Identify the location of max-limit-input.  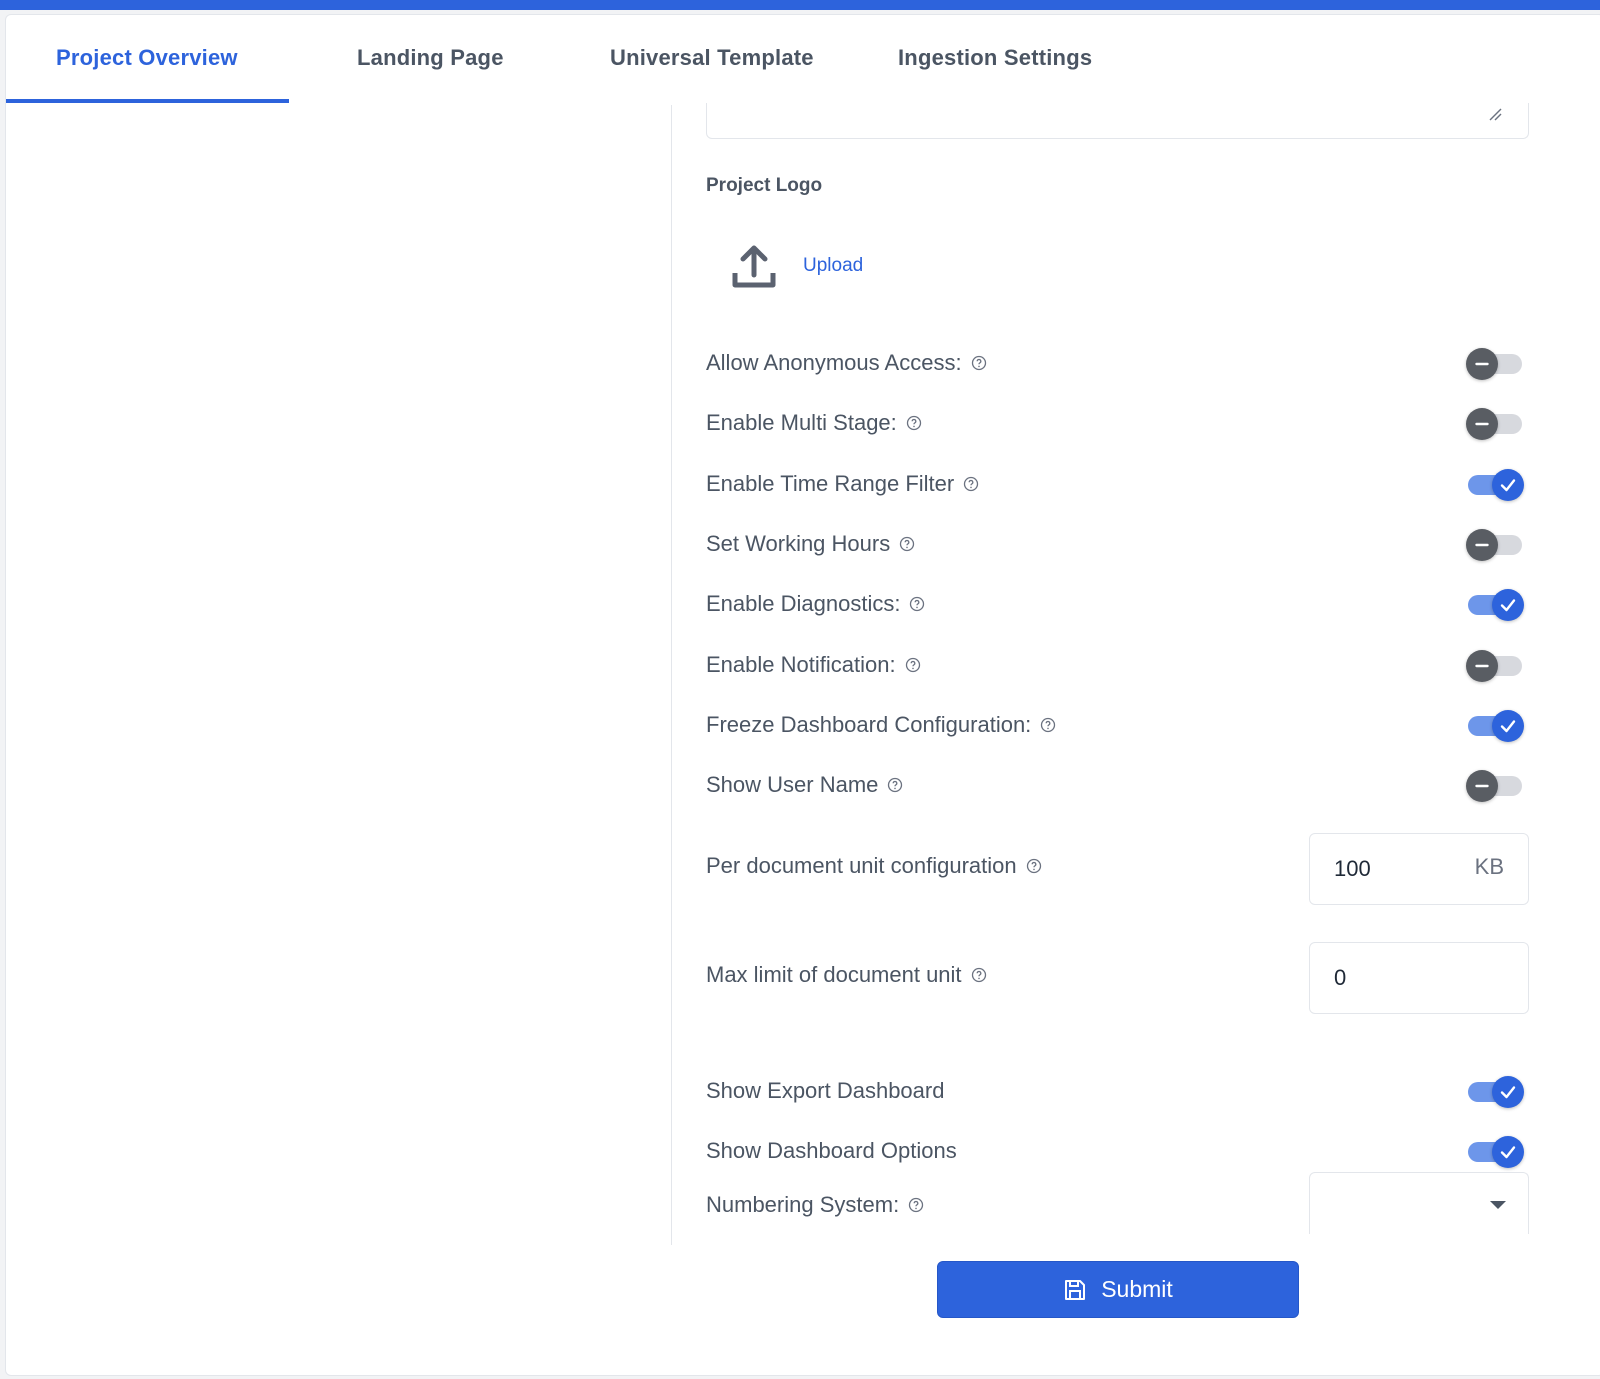
(1394, 978).